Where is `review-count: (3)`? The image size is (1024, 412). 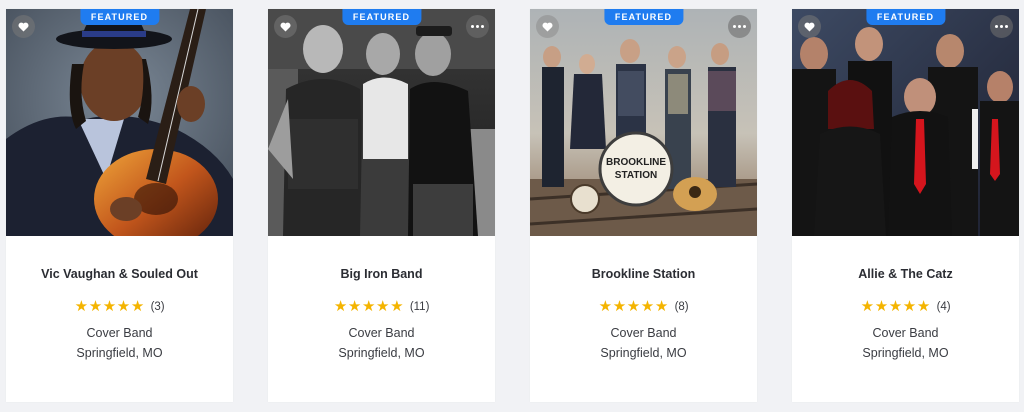
review-count: (3) is located at coordinates (157, 306).